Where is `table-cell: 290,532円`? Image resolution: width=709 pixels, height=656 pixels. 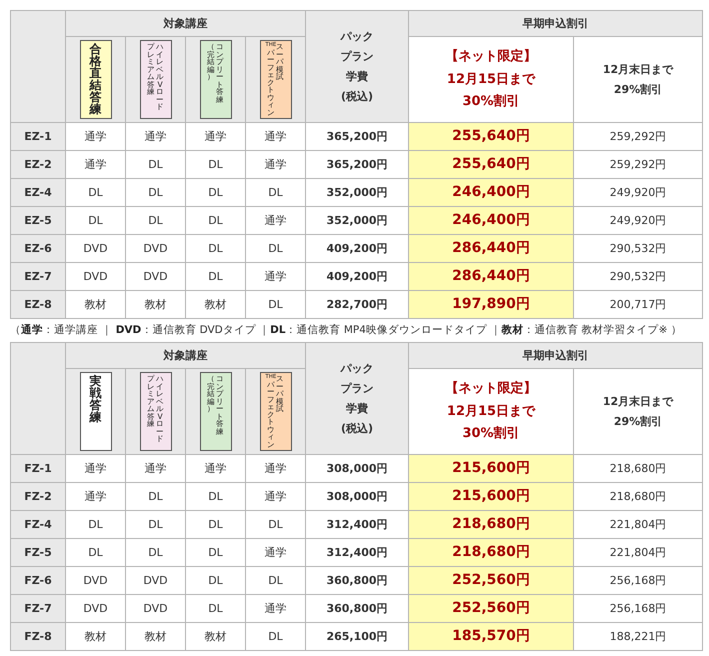
table-cell: 290,532円 is located at coordinates (638, 276).